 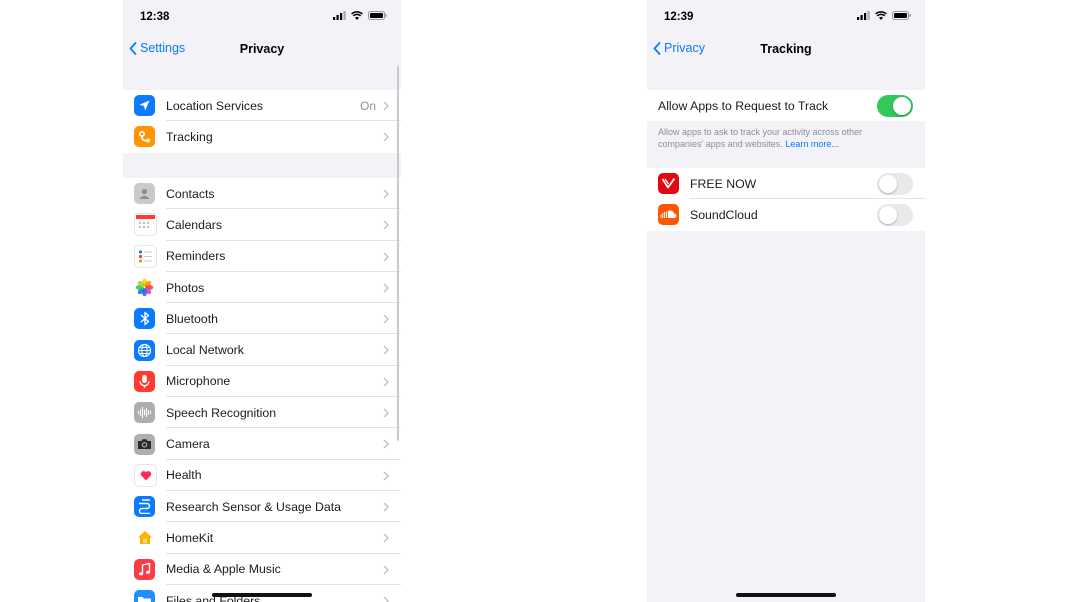 I want to click on research-icon, so click(x=144, y=507).